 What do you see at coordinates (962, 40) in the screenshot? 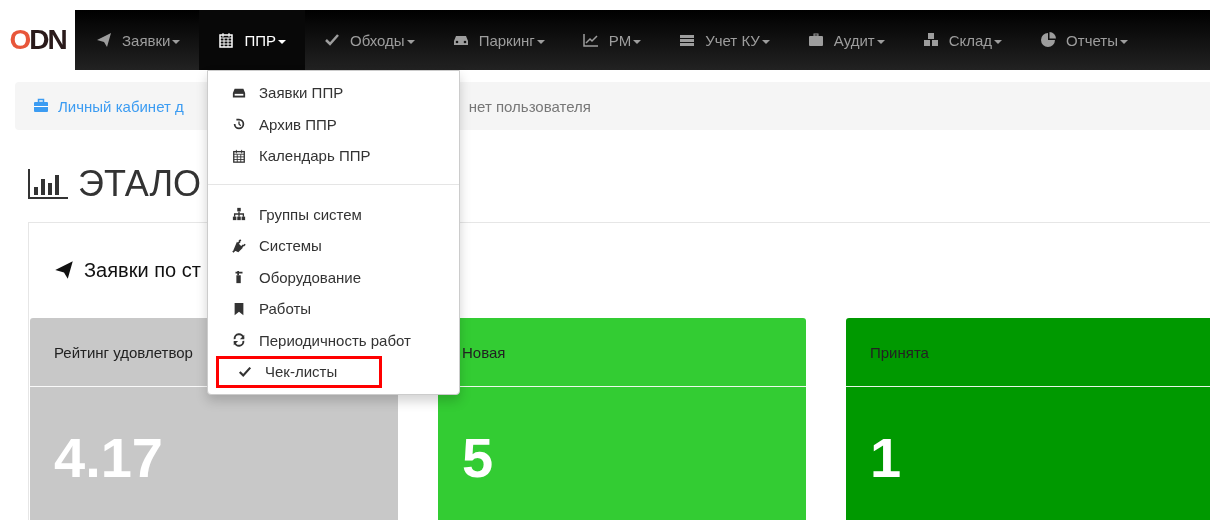
I see `nav-menu-item: Склад` at bounding box center [962, 40].